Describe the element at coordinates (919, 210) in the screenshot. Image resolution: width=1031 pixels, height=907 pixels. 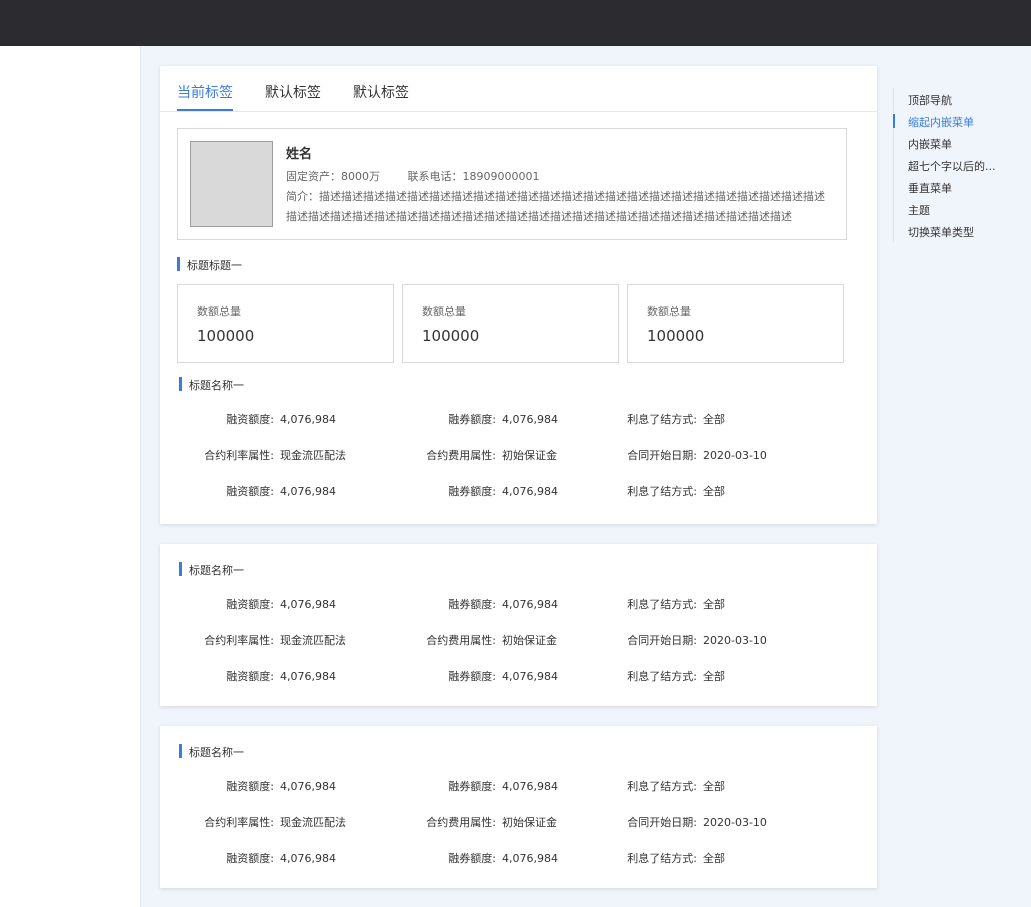
I see `anchor-nav-item: 主题` at that location.